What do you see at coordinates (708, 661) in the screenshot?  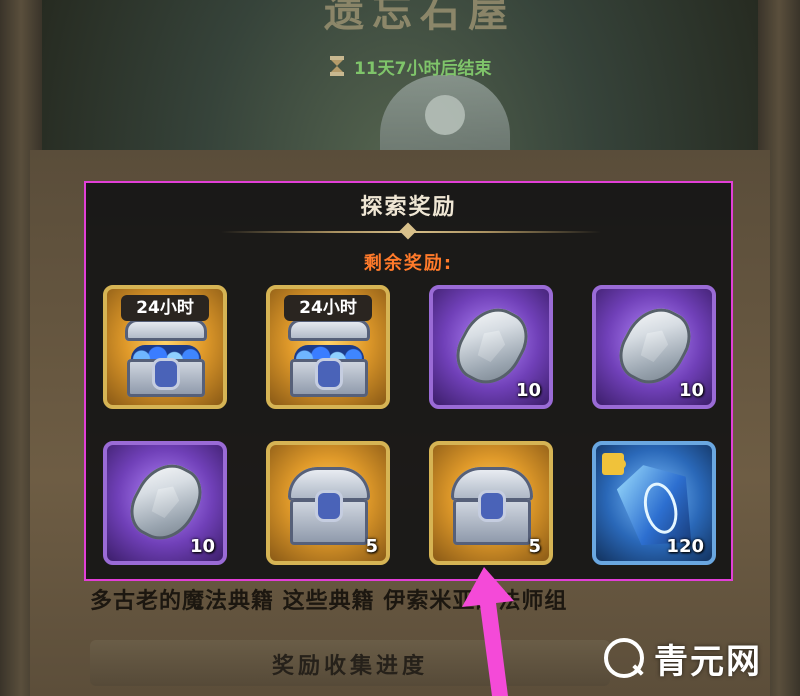 I see `watermark-text: 青元网` at bounding box center [708, 661].